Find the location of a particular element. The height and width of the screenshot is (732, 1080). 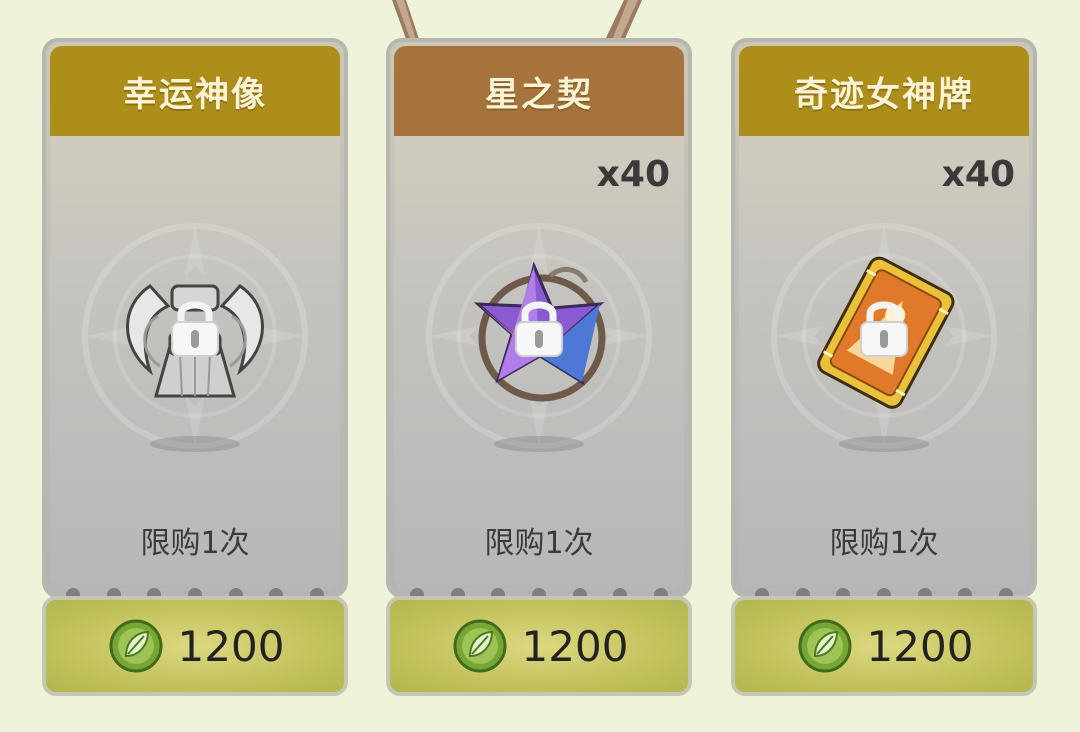

card-title: 奇迹女神牌 is located at coordinates (884, 91).